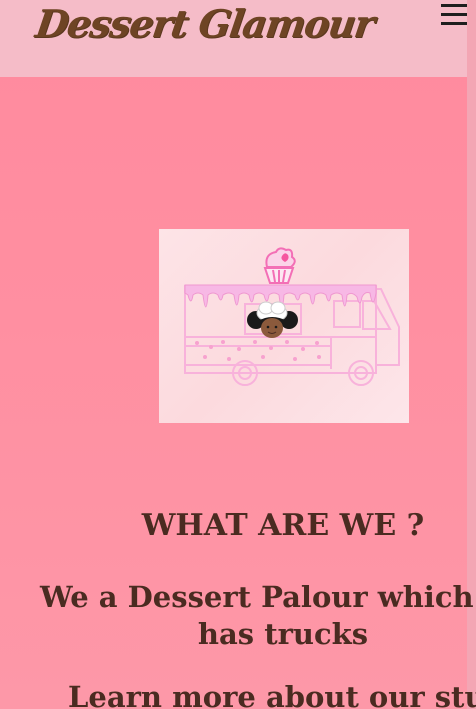 The height and width of the screenshot is (709, 476). Describe the element at coordinates (283, 634) in the screenshot. I see `tagline-line: has trucks` at that location.